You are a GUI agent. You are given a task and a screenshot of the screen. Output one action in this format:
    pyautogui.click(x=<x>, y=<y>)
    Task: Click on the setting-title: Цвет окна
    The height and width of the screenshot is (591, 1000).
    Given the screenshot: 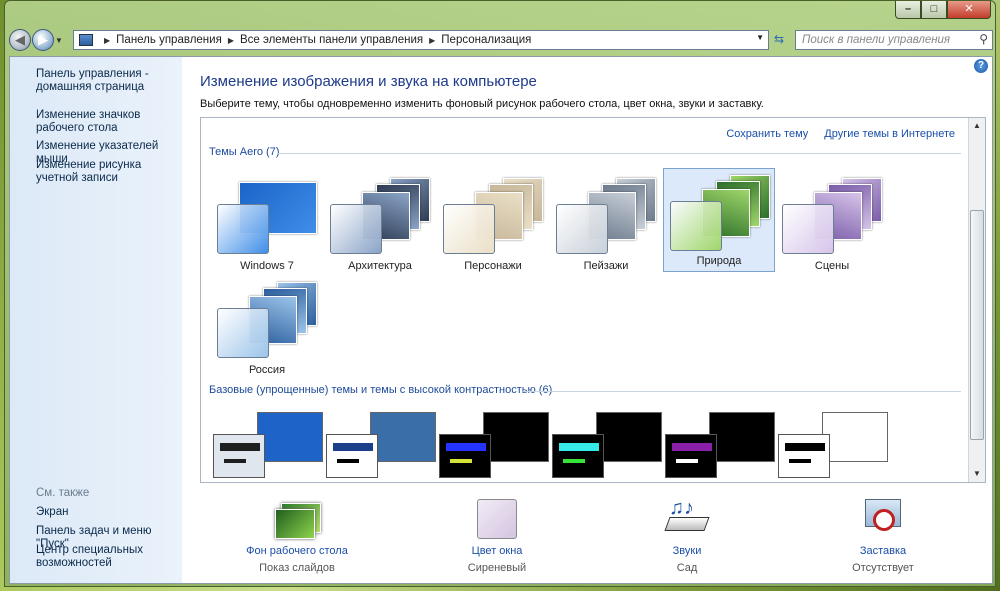 What is the action you would take?
    pyautogui.click(x=497, y=551)
    